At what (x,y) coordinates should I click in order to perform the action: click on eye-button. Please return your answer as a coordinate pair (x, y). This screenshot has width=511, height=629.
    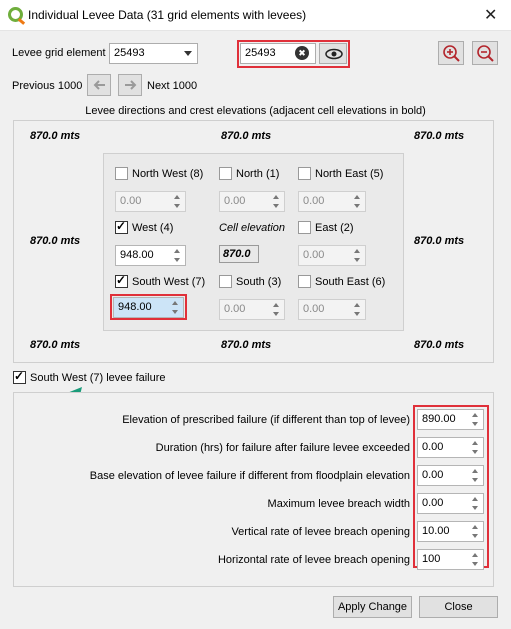
    Looking at the image, I should click on (333, 53).